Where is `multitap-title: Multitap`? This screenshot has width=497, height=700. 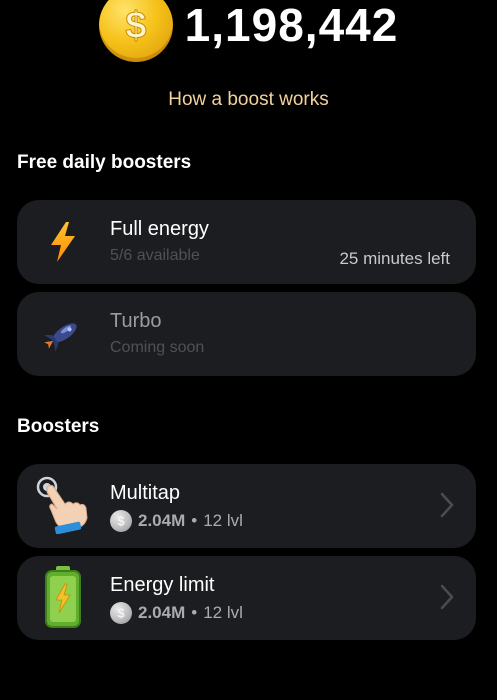
multitap-title: Multitap is located at coordinates (145, 493).